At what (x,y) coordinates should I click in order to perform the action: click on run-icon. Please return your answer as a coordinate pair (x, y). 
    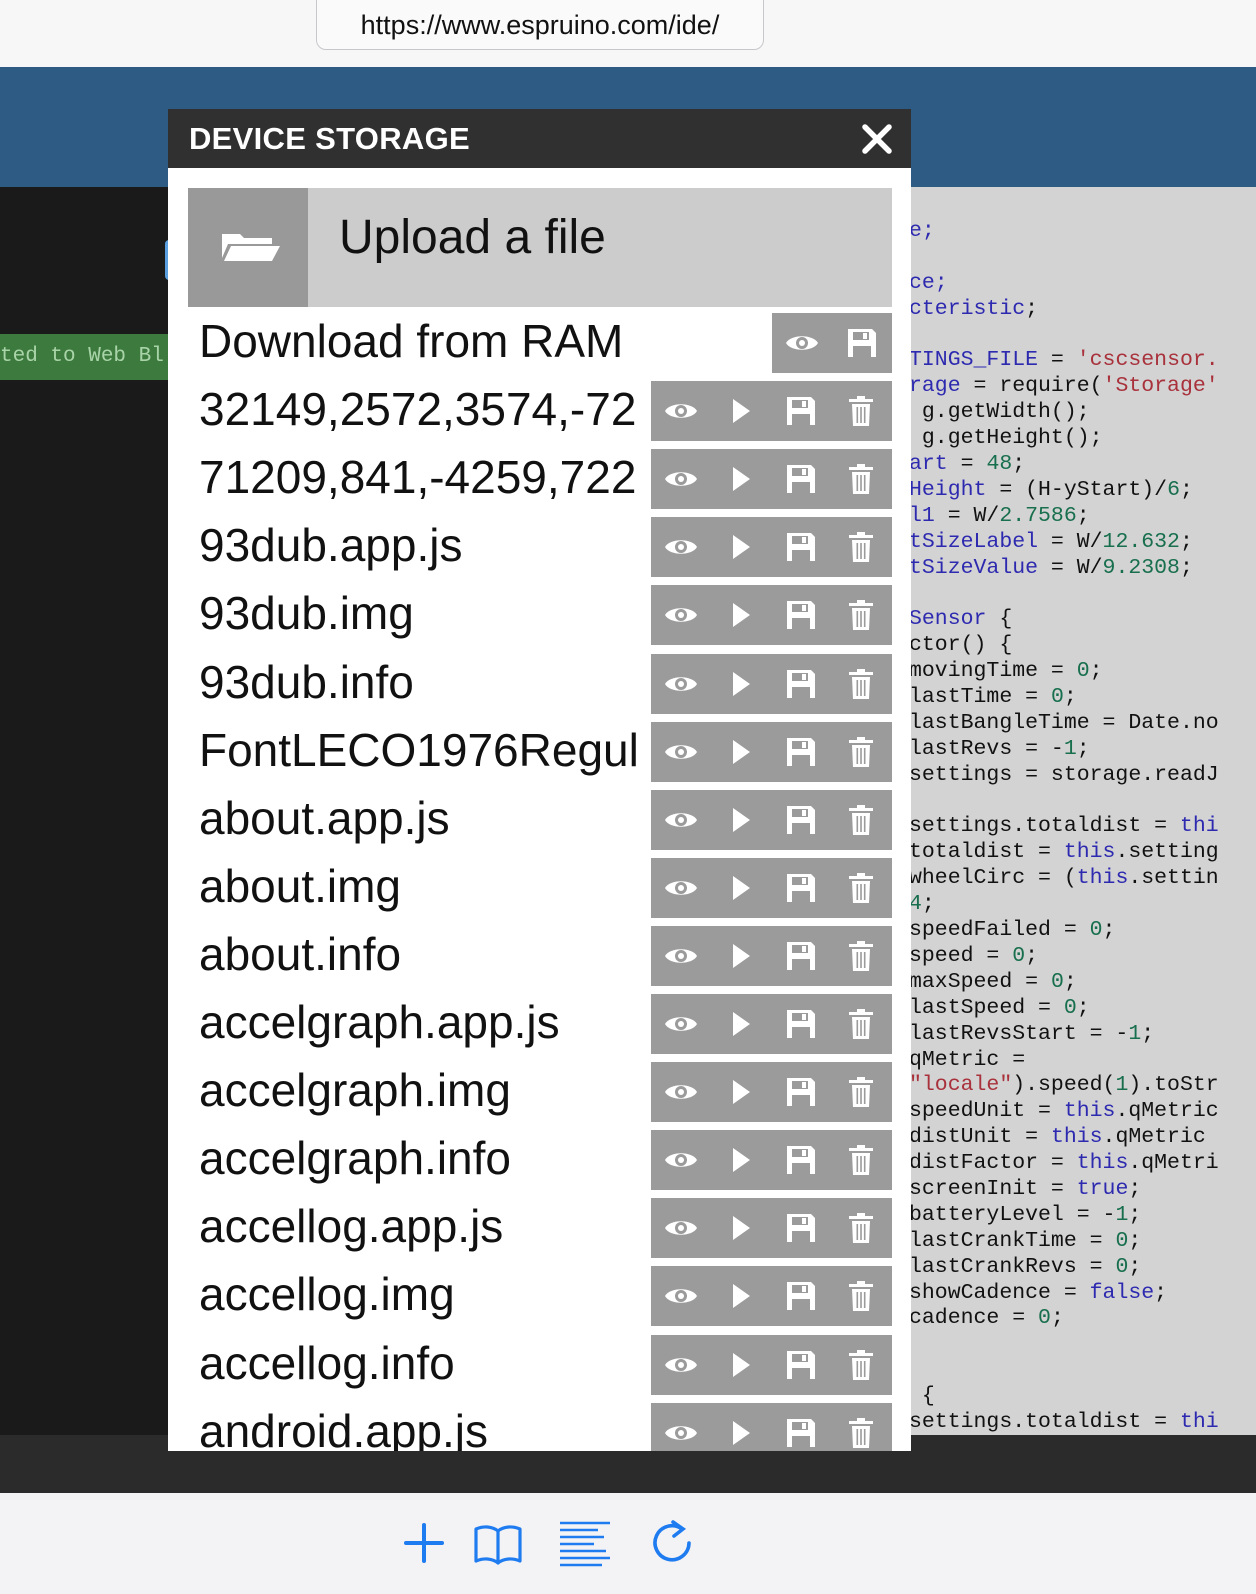
    Looking at the image, I should click on (741, 752).